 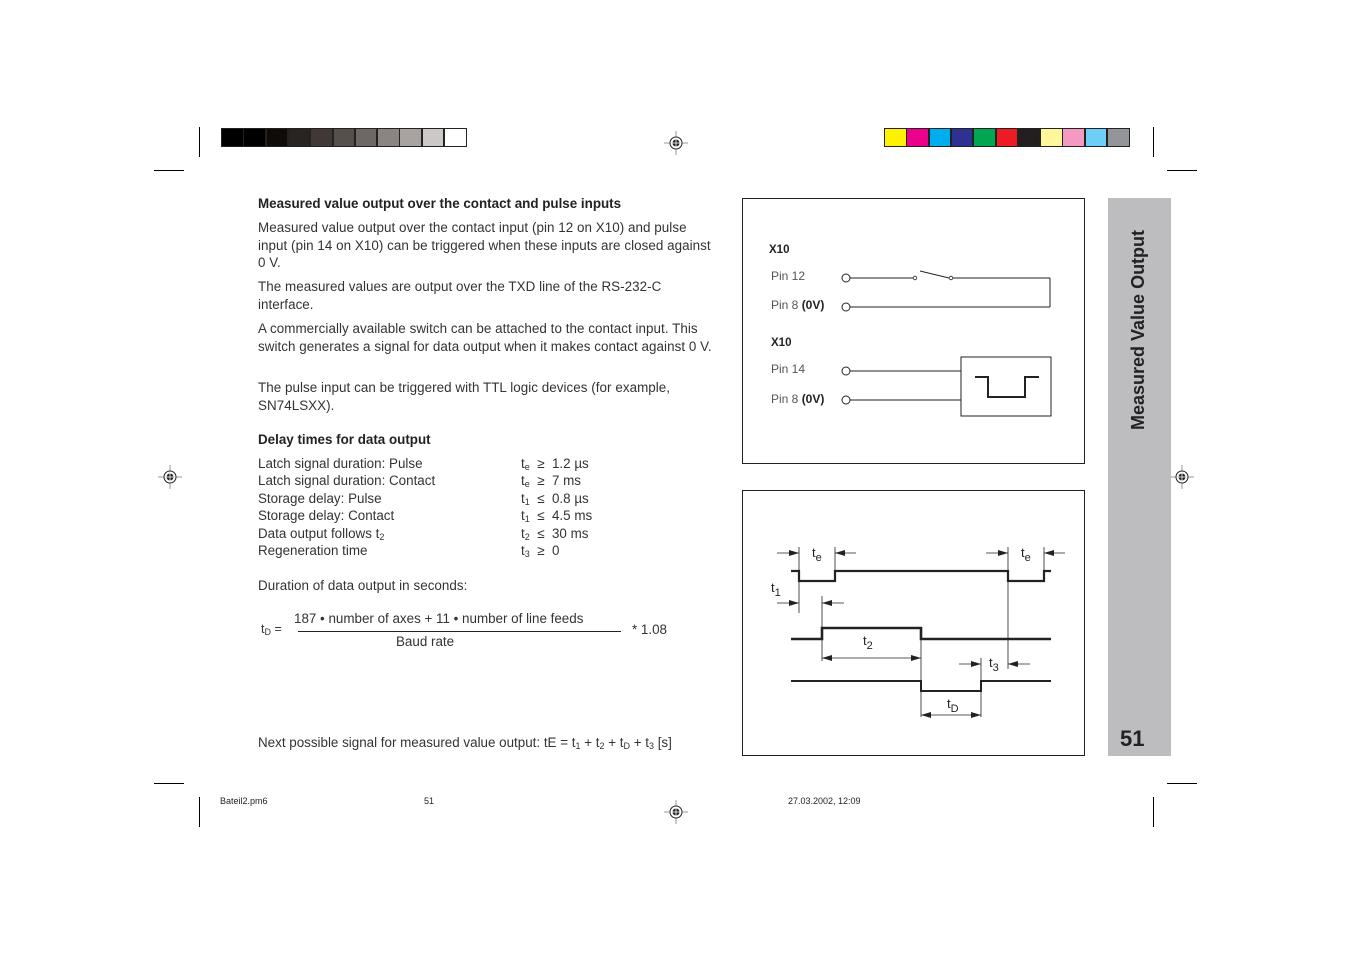 I want to click on page-number: 51, so click(x=1132, y=738).